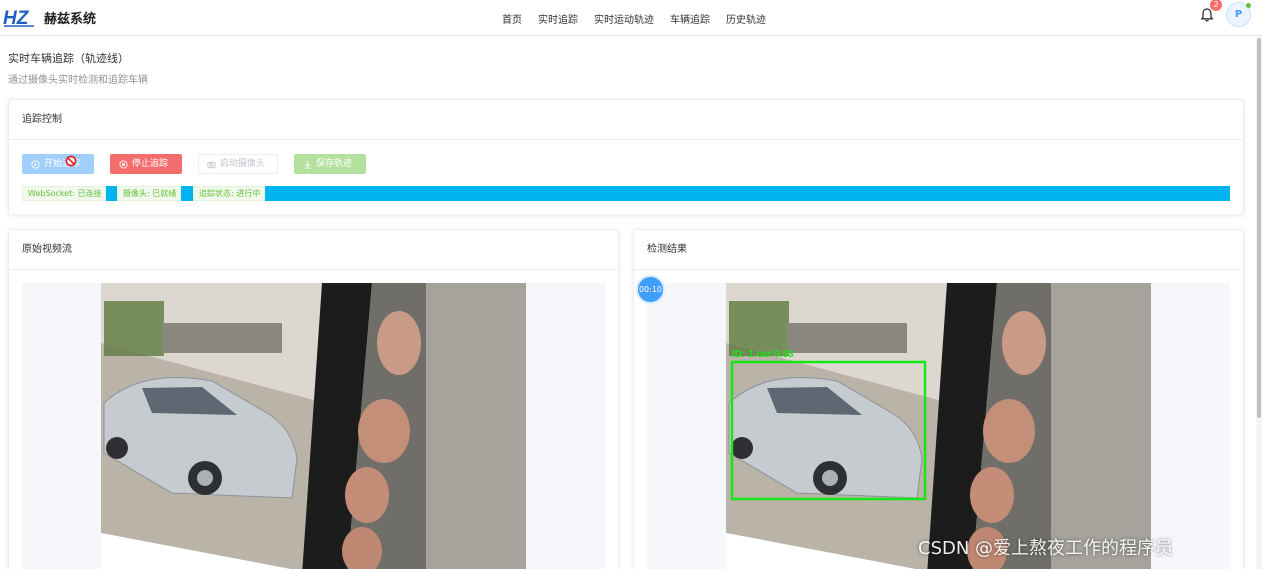 Image resolution: width=1262 pixels, height=569 pixels. Describe the element at coordinates (1248, 5) in the screenshot. I see `online-status-dot` at that location.